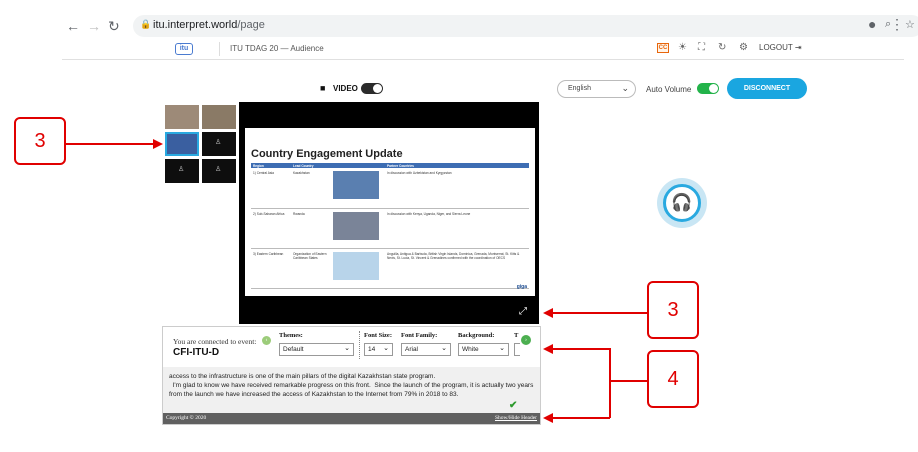  I want to click on language-select: English ⌄, so click(596, 89).